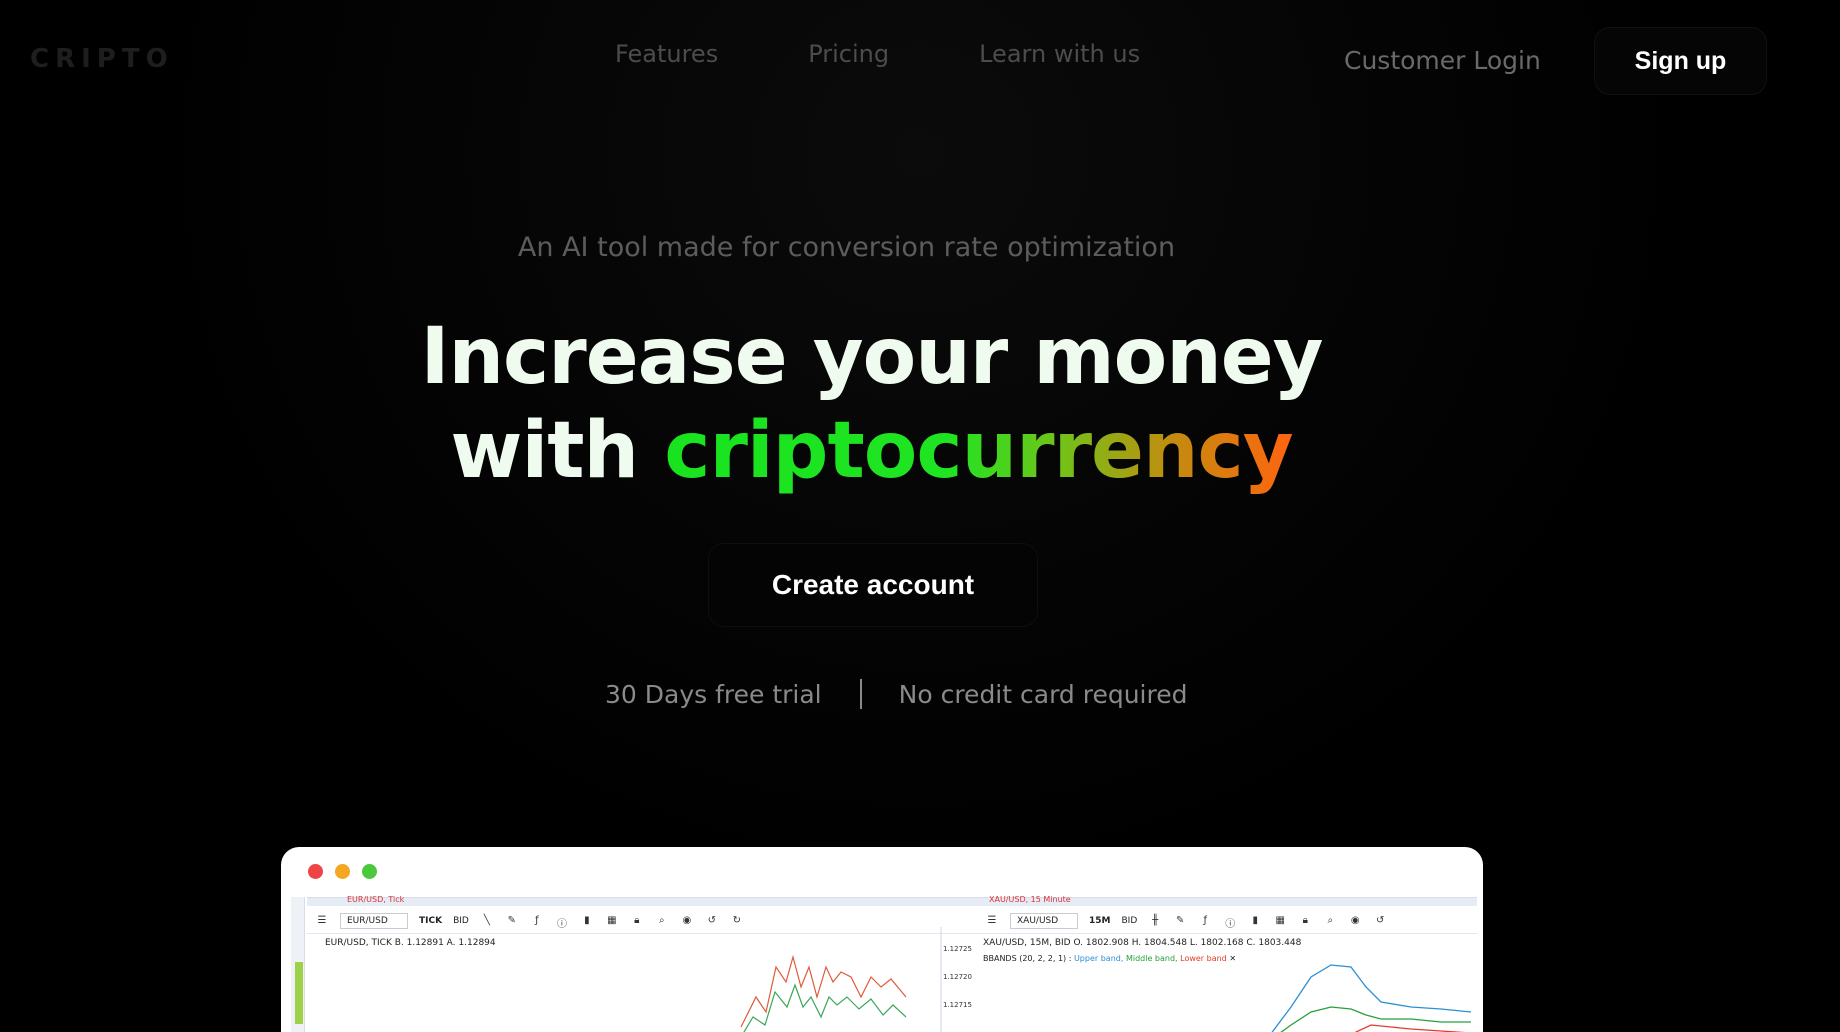 Image resolution: width=1840 pixels, height=1032 pixels. What do you see at coordinates (1106, 979) in the screenshot?
I see `chart-lines` at bounding box center [1106, 979].